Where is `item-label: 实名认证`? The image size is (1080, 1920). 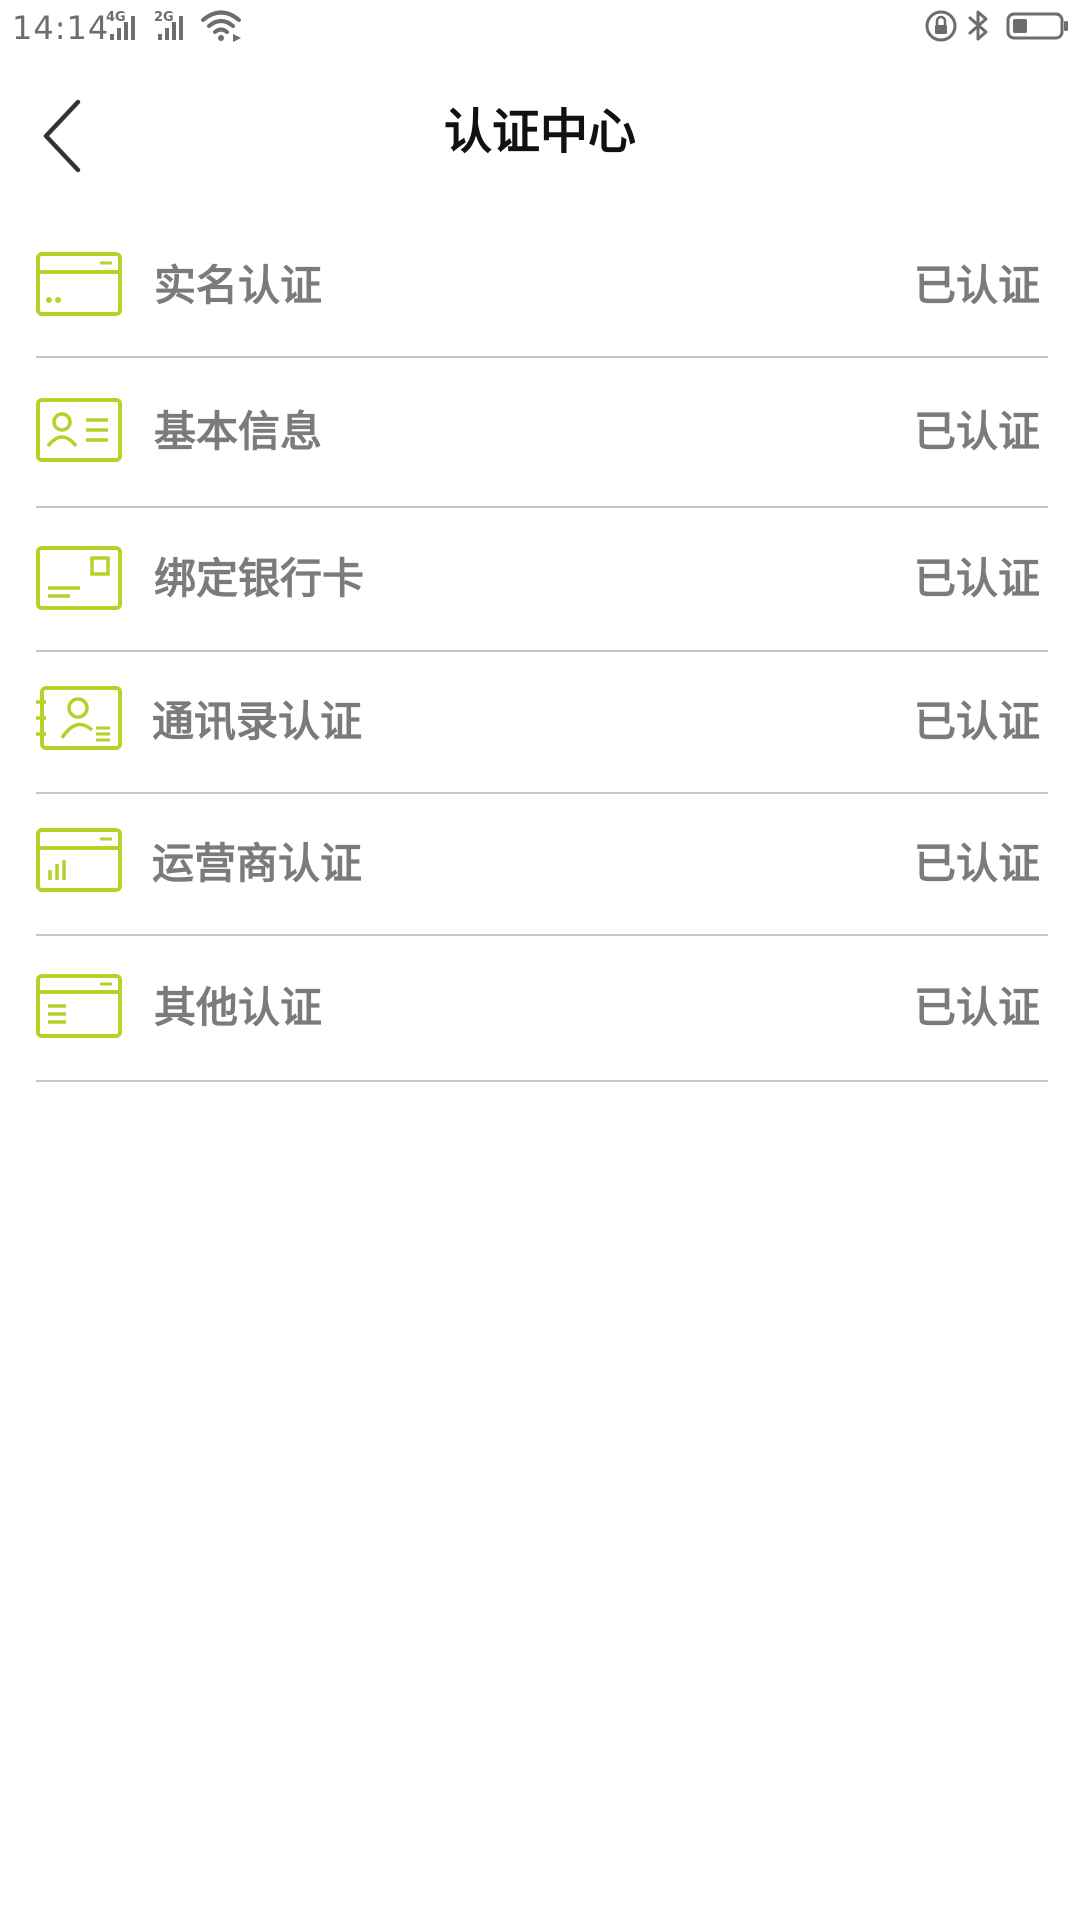
item-label: 实名认证 is located at coordinates (238, 285).